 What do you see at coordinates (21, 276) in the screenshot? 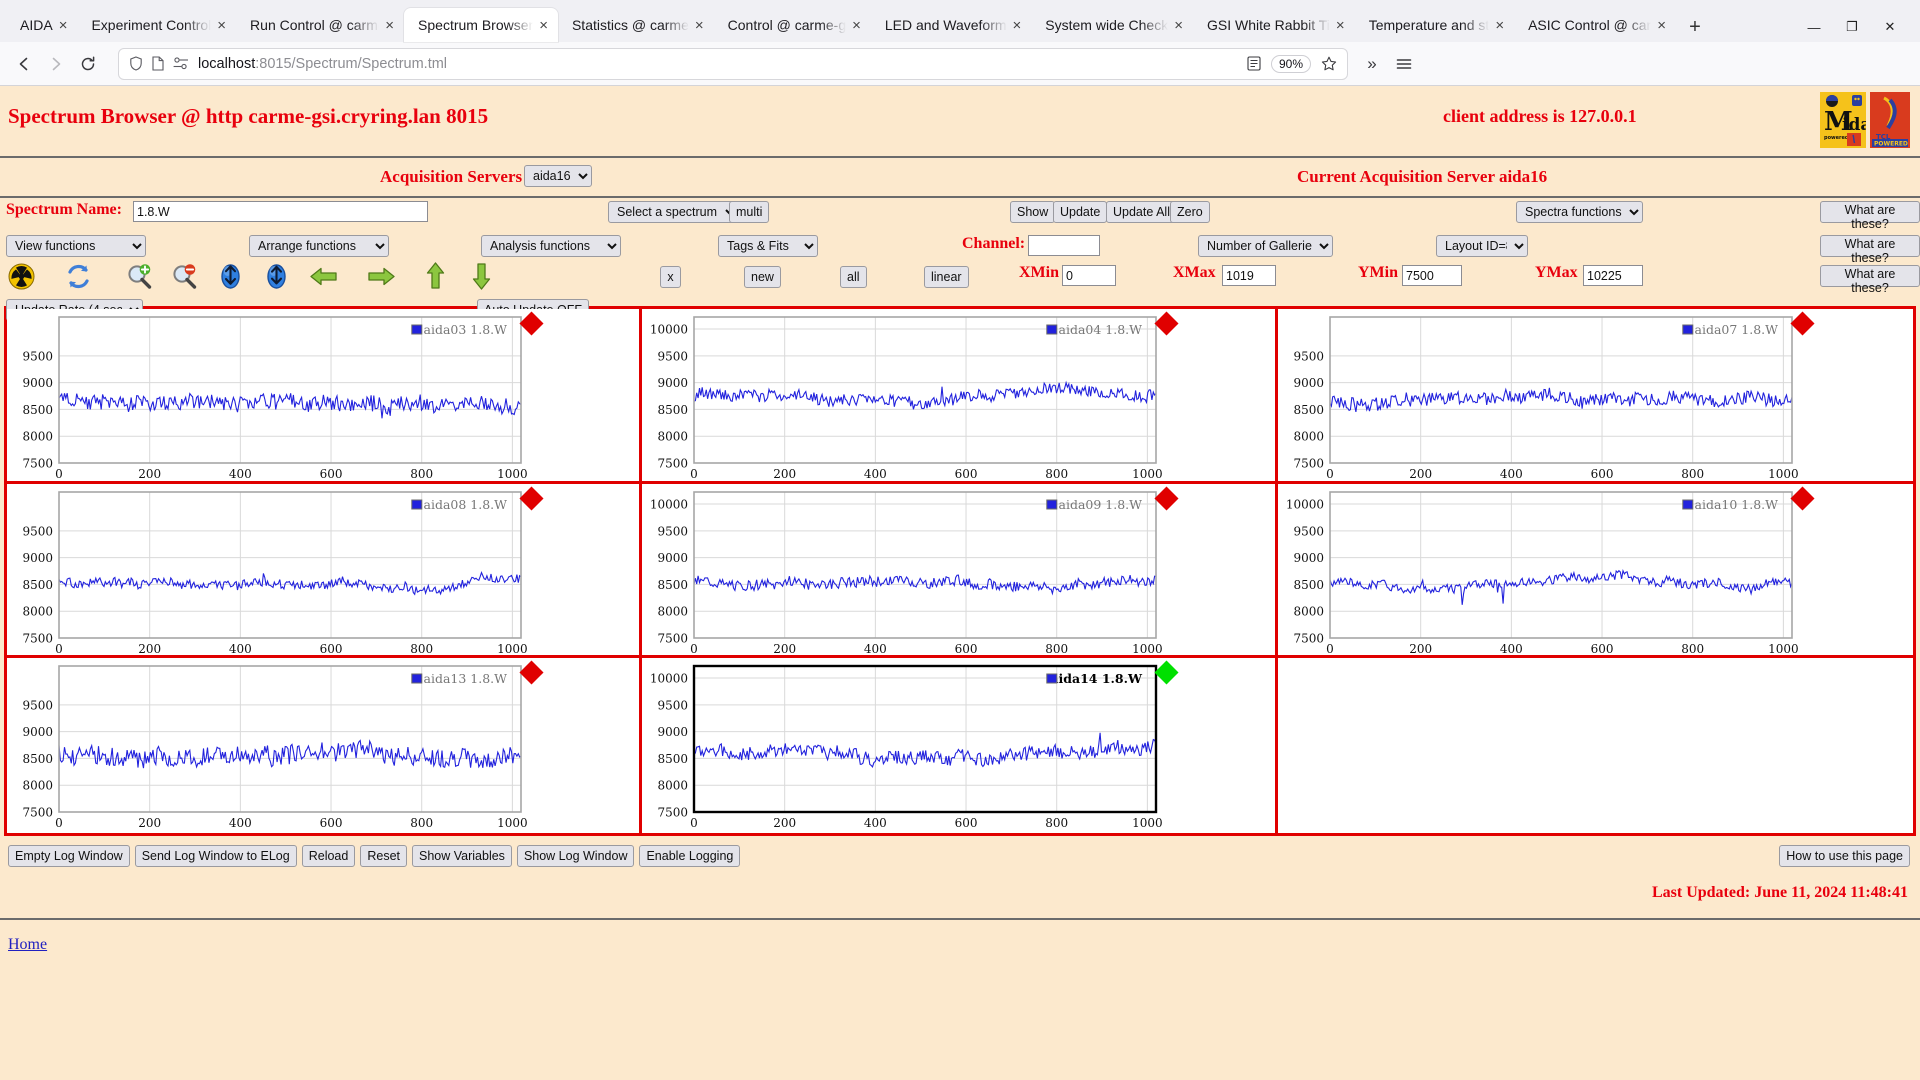
I see `radiation-icon` at bounding box center [21, 276].